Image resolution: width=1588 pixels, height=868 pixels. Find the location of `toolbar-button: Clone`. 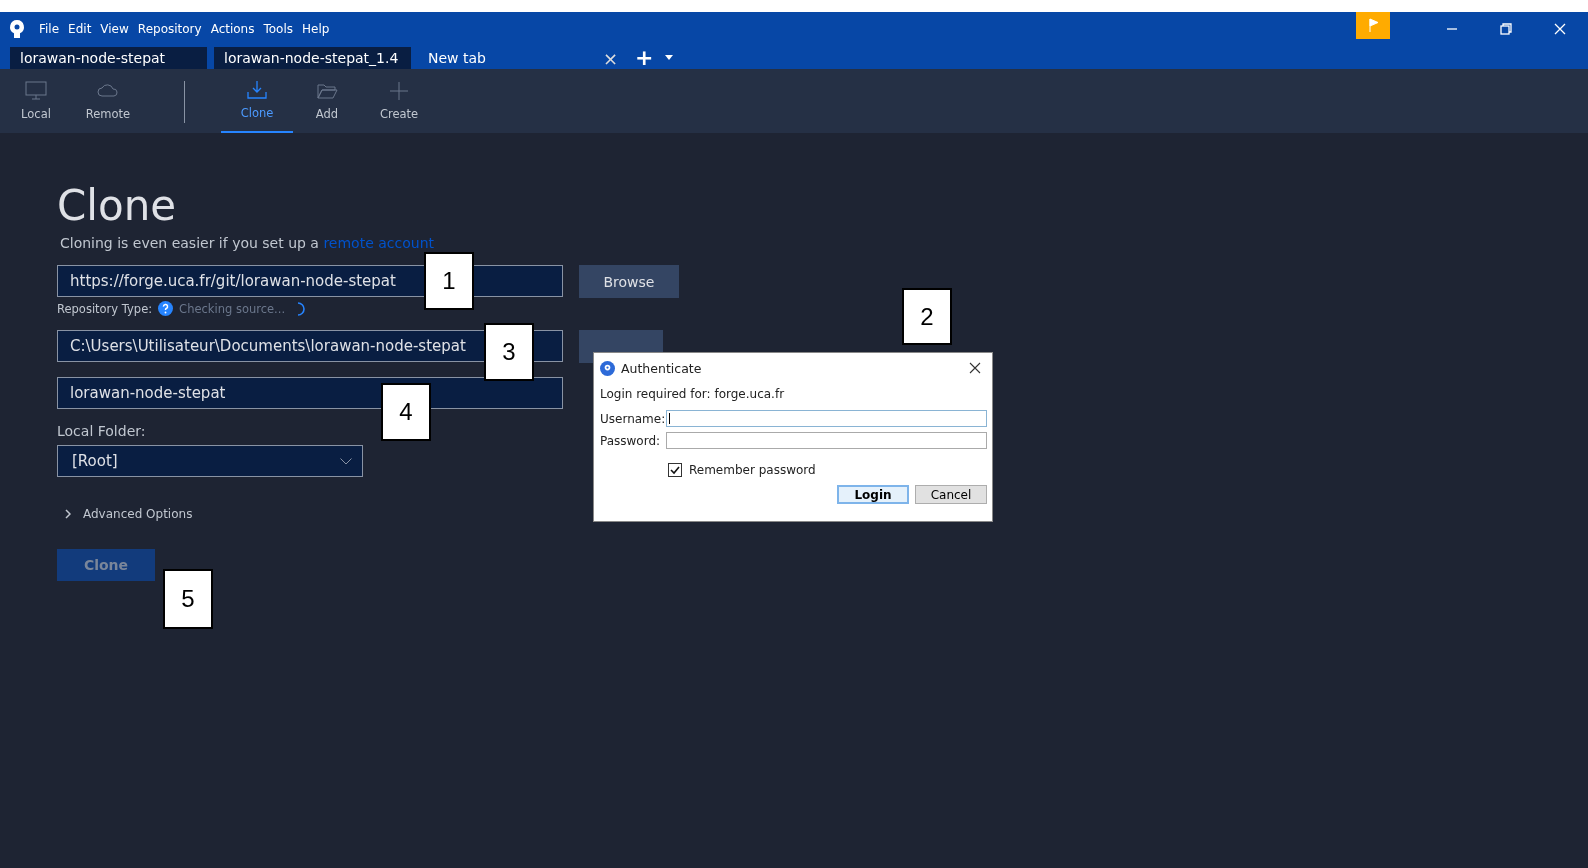

toolbar-button: Clone is located at coordinates (257, 101).